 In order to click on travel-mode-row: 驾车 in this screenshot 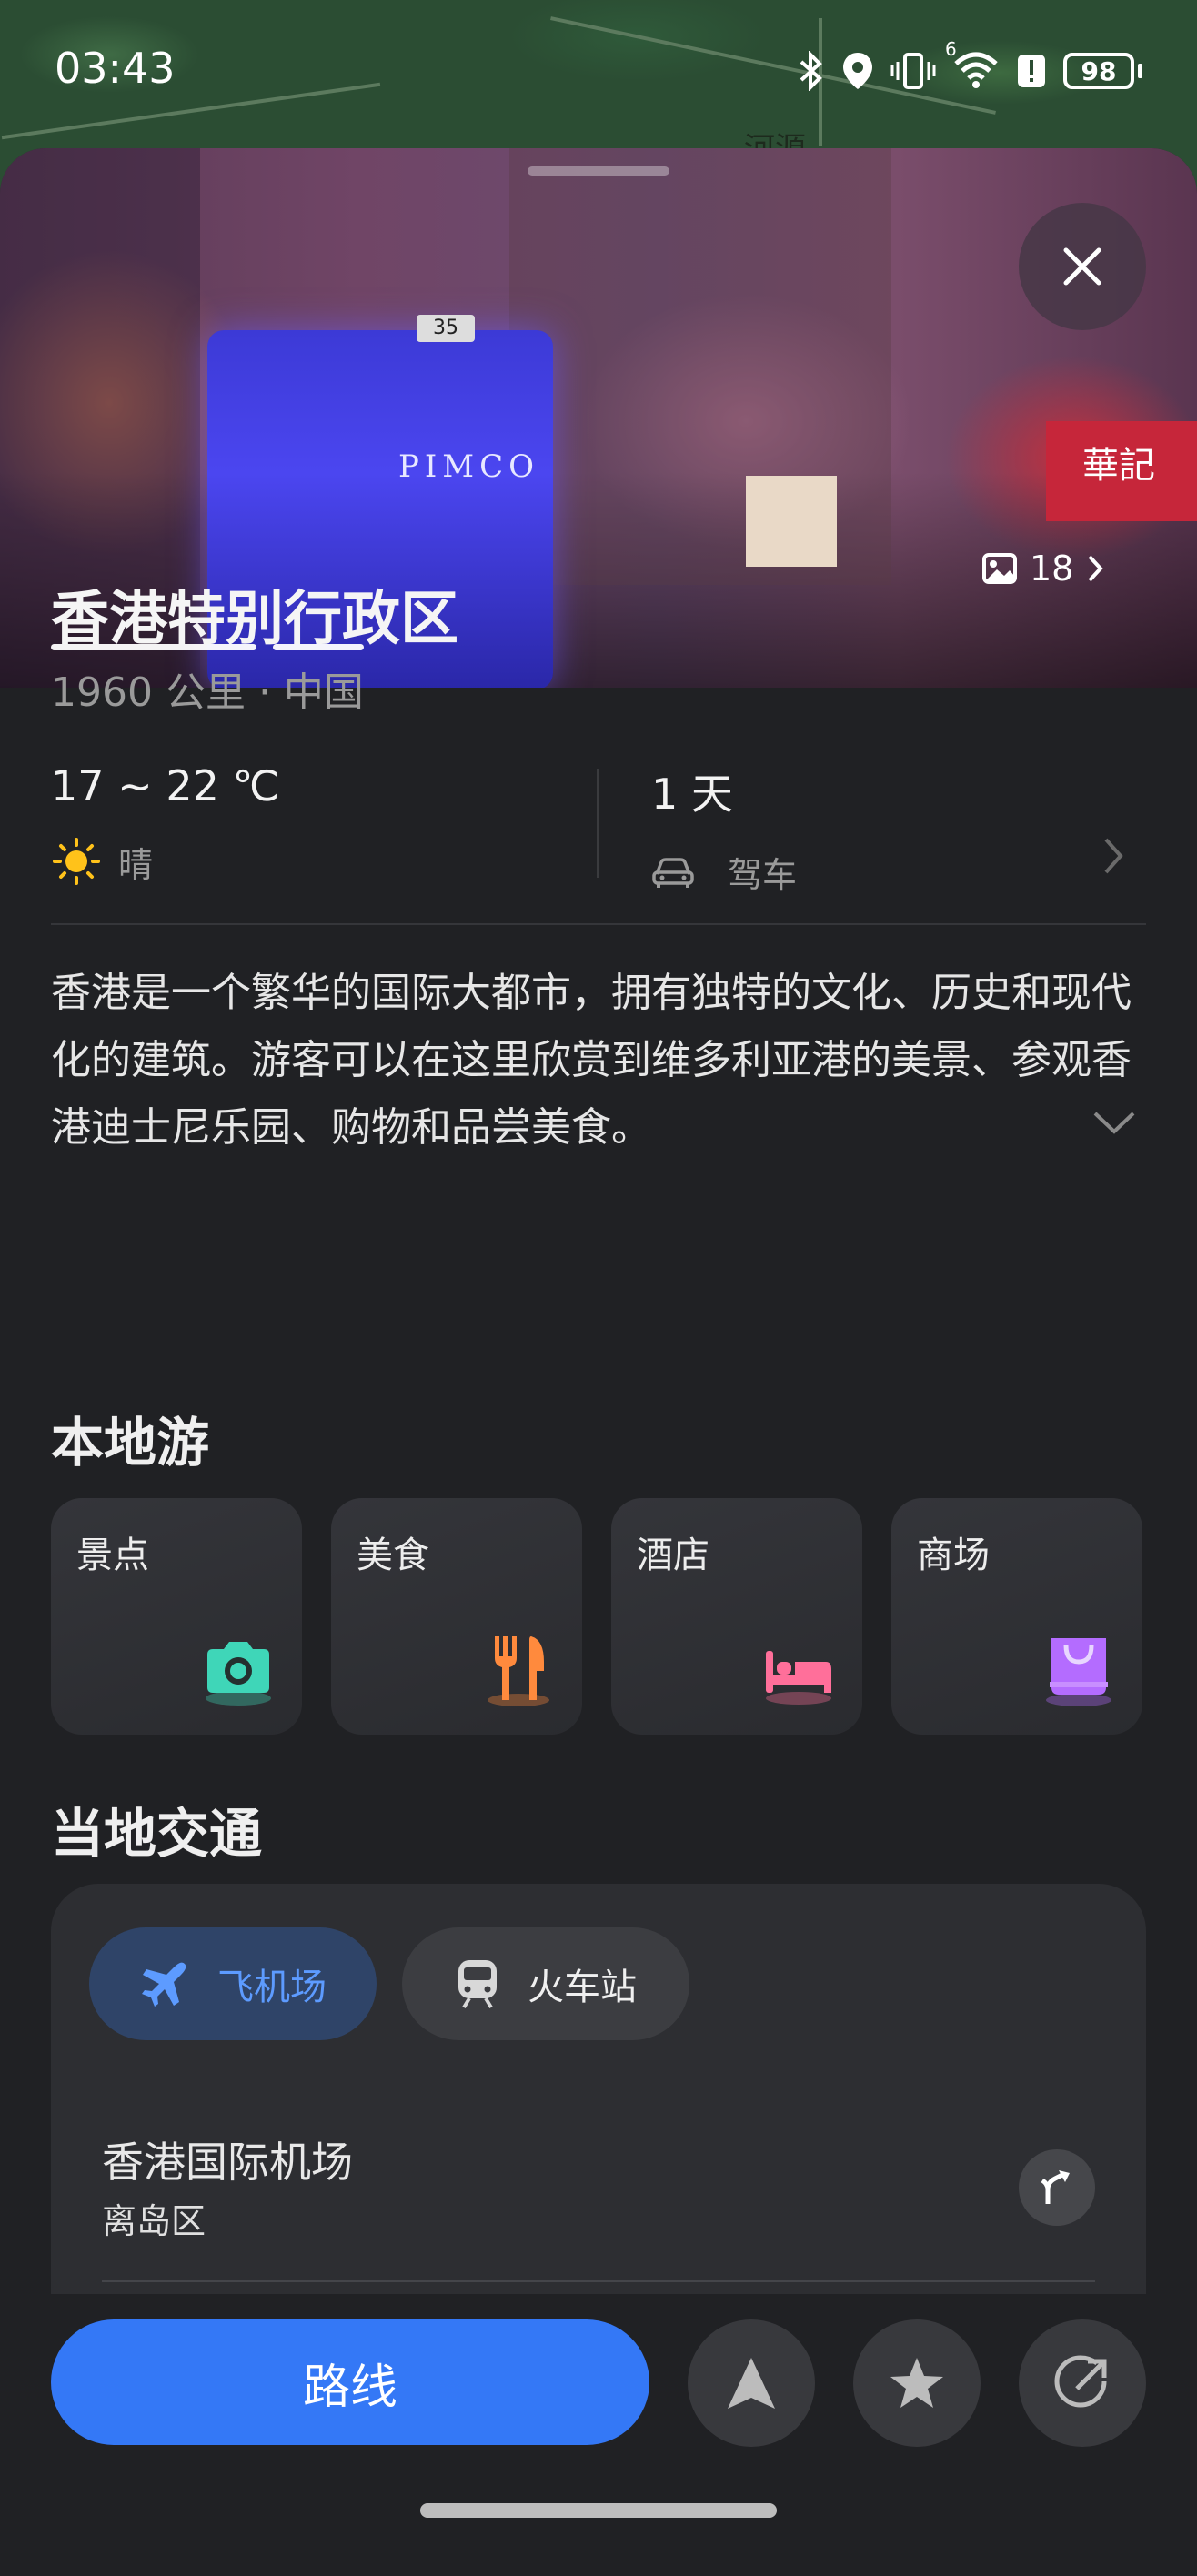, I will do `click(887, 872)`.